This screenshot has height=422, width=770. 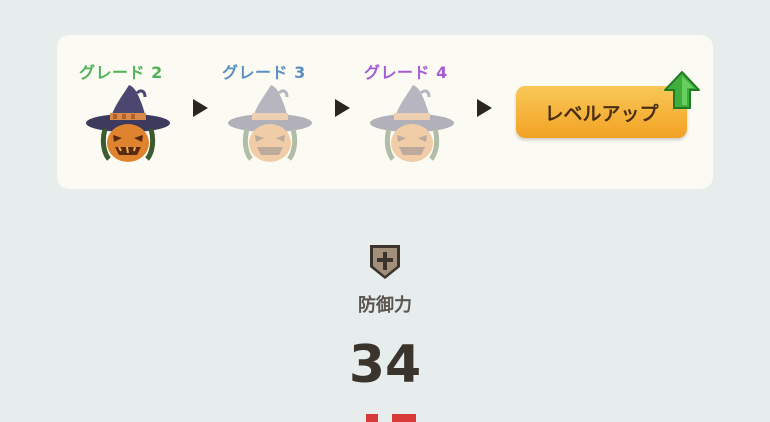 What do you see at coordinates (682, 90) in the screenshot?
I see `green-up-arrow-icon` at bounding box center [682, 90].